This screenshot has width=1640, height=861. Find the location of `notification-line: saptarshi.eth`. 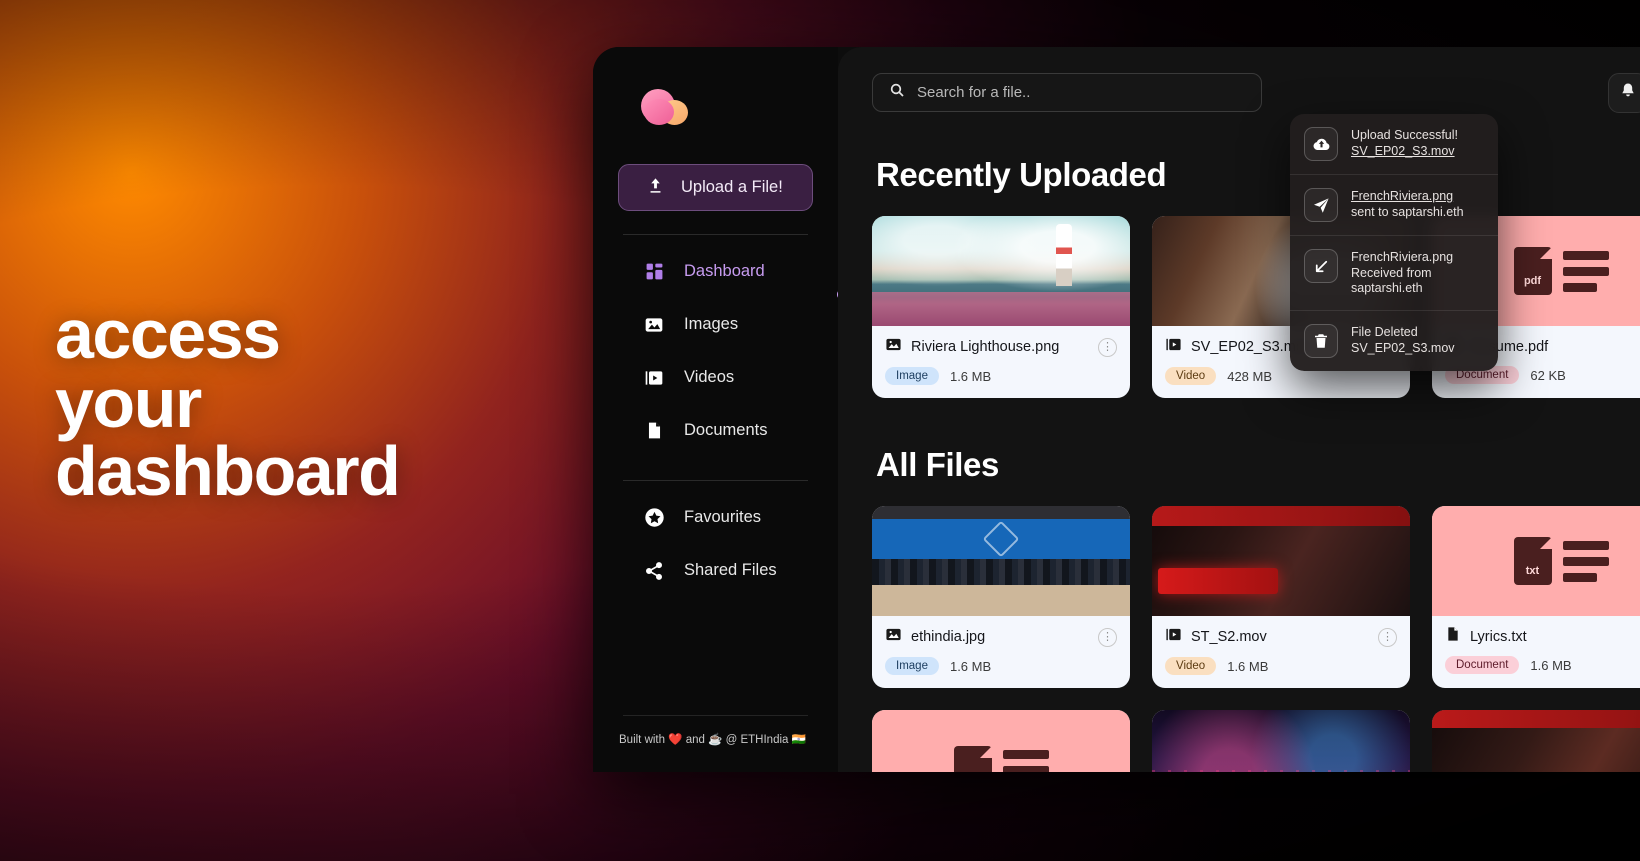

notification-line: saptarshi.eth is located at coordinates (1387, 288).